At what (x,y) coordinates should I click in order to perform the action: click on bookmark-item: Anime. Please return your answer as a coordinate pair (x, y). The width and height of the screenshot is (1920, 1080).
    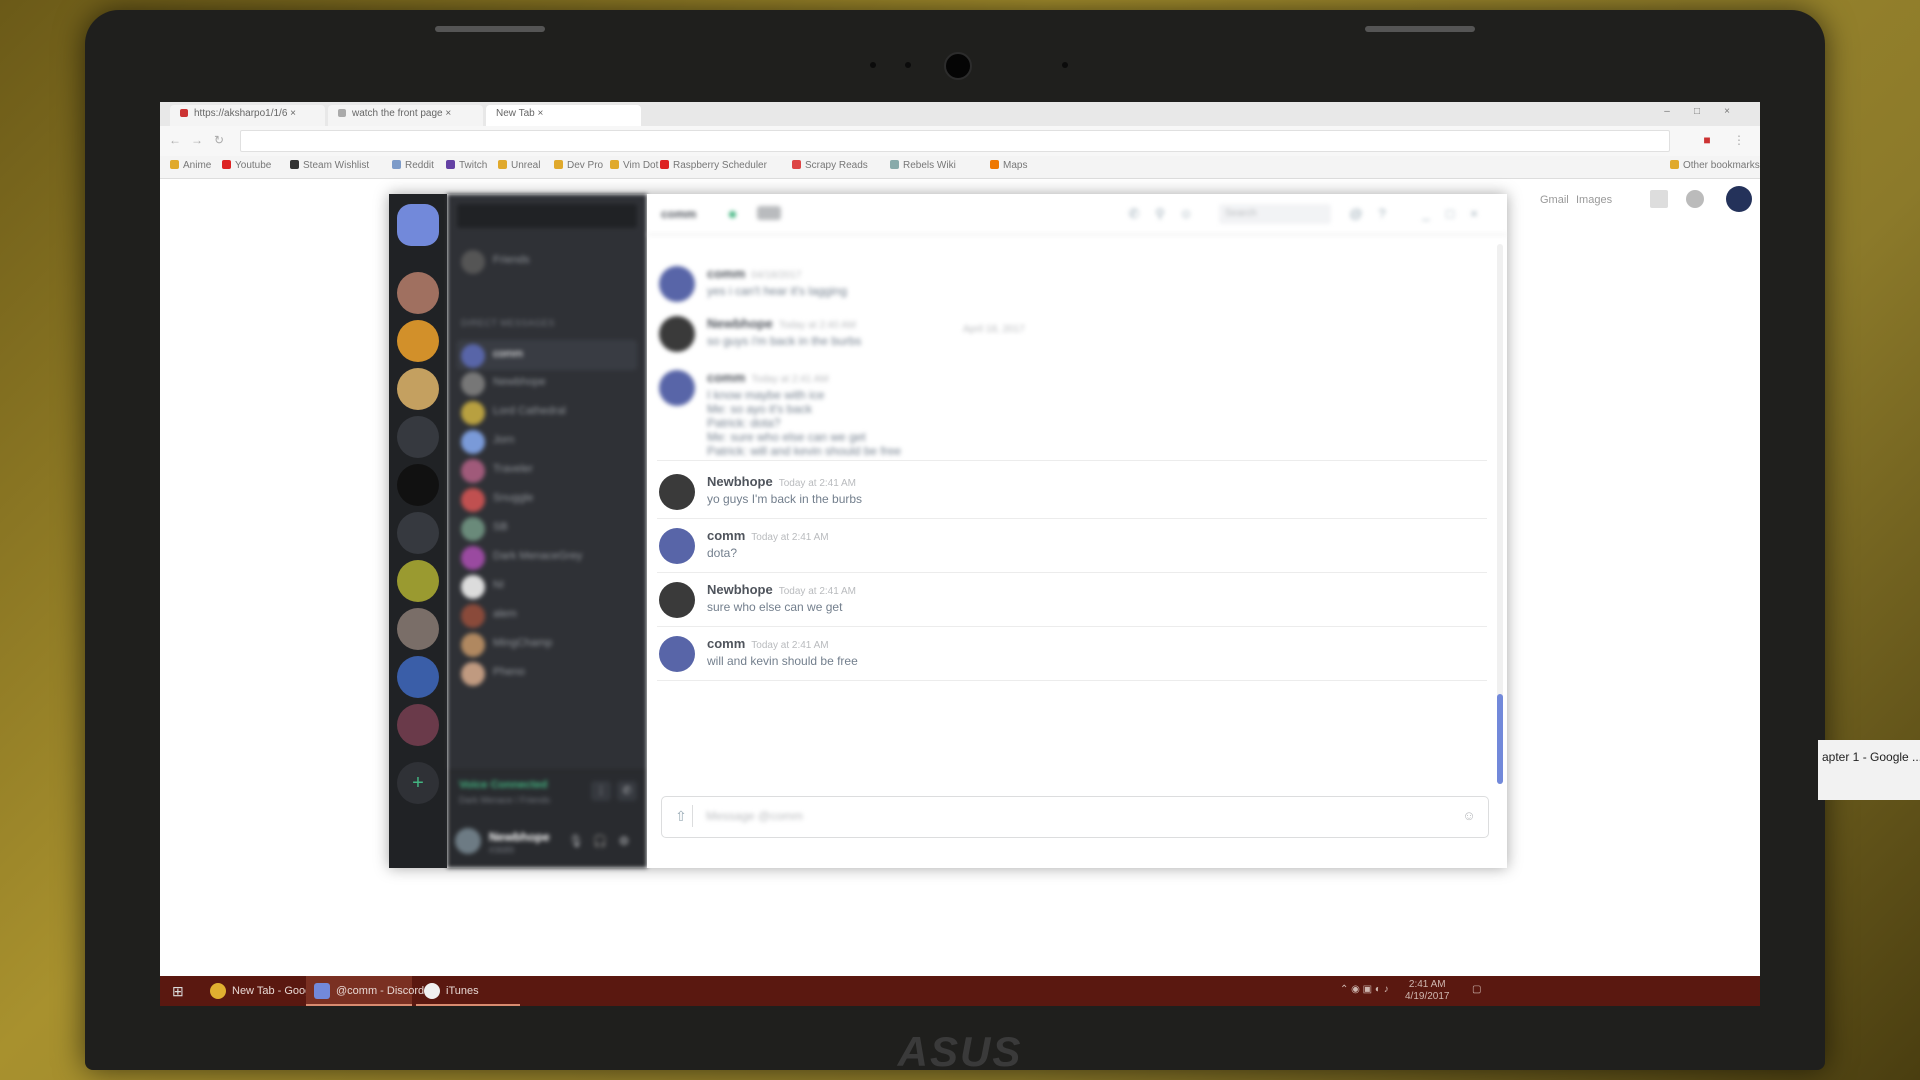
    Looking at the image, I should click on (190, 165).